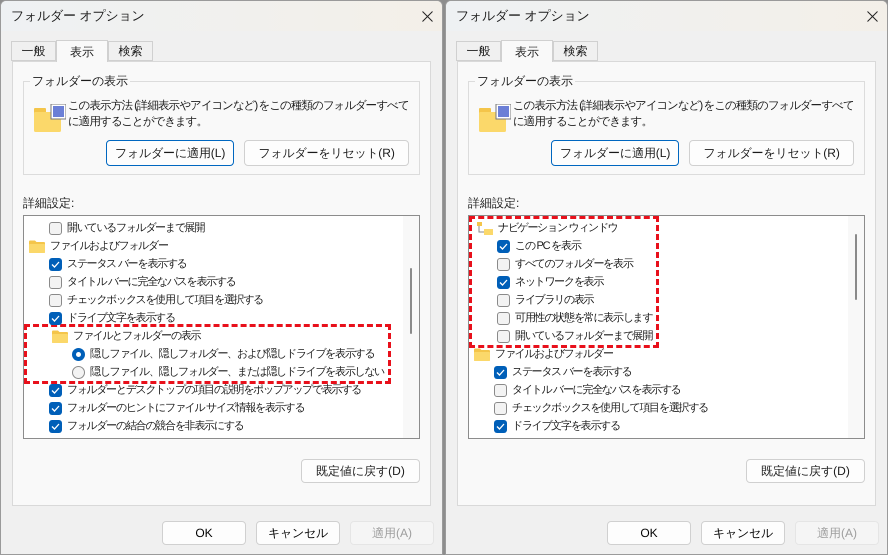 The width and height of the screenshot is (888, 555). Describe the element at coordinates (237, 372) in the screenshot. I see `setting-label: 隠しファイル、隠しフォルダー、または隠しドライブを表示しない` at that location.